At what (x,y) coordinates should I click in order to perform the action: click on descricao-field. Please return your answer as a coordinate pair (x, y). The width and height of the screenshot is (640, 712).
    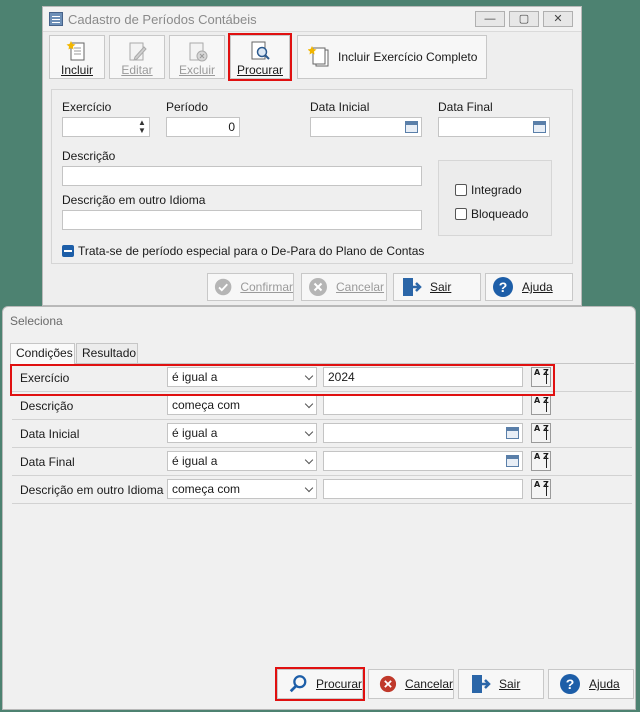
    Looking at the image, I should click on (242, 176).